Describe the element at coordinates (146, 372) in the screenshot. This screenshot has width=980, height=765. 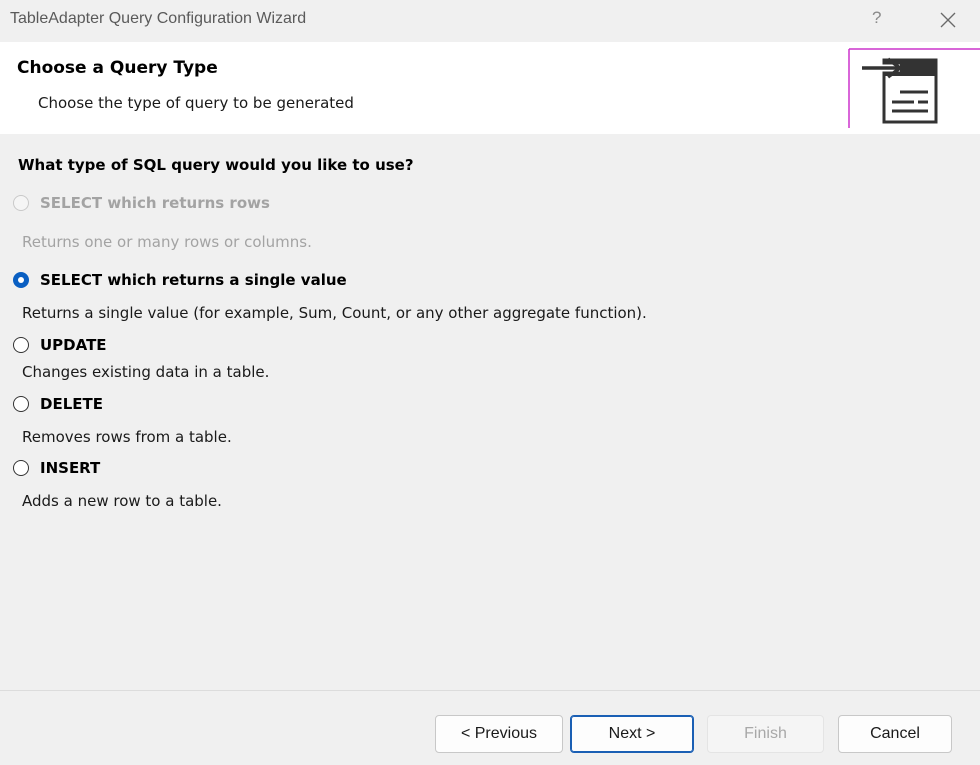
I see `option-description: Changes existing data in a table.` at that location.